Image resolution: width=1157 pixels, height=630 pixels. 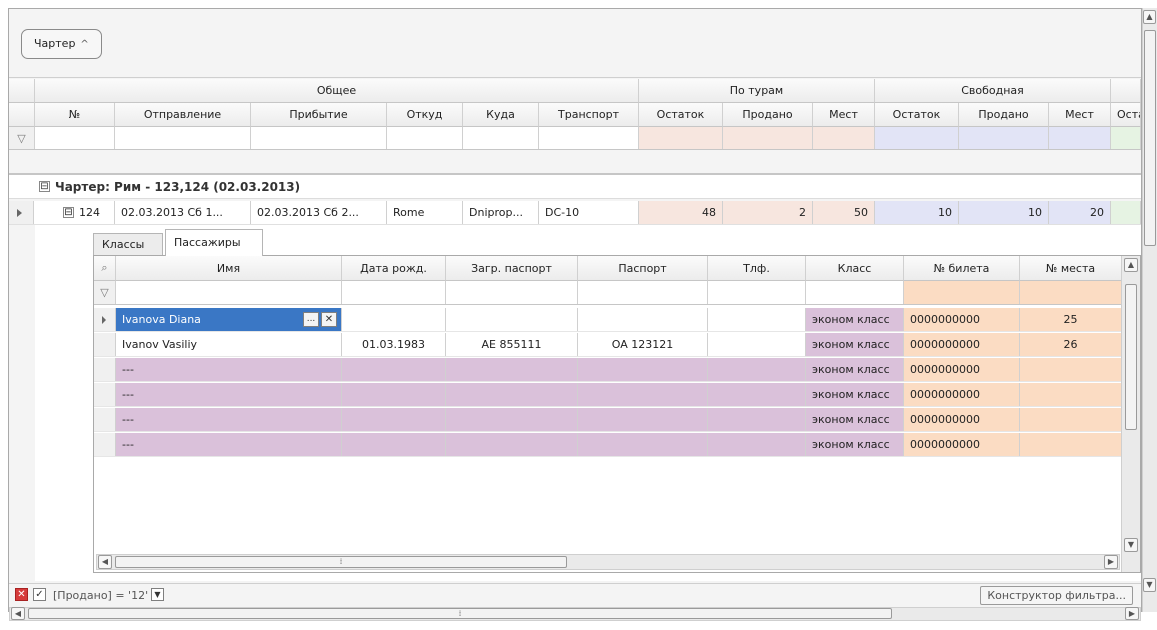 What do you see at coordinates (425, 115) in the screenshot?
I see `column-header-from: Откуд` at bounding box center [425, 115].